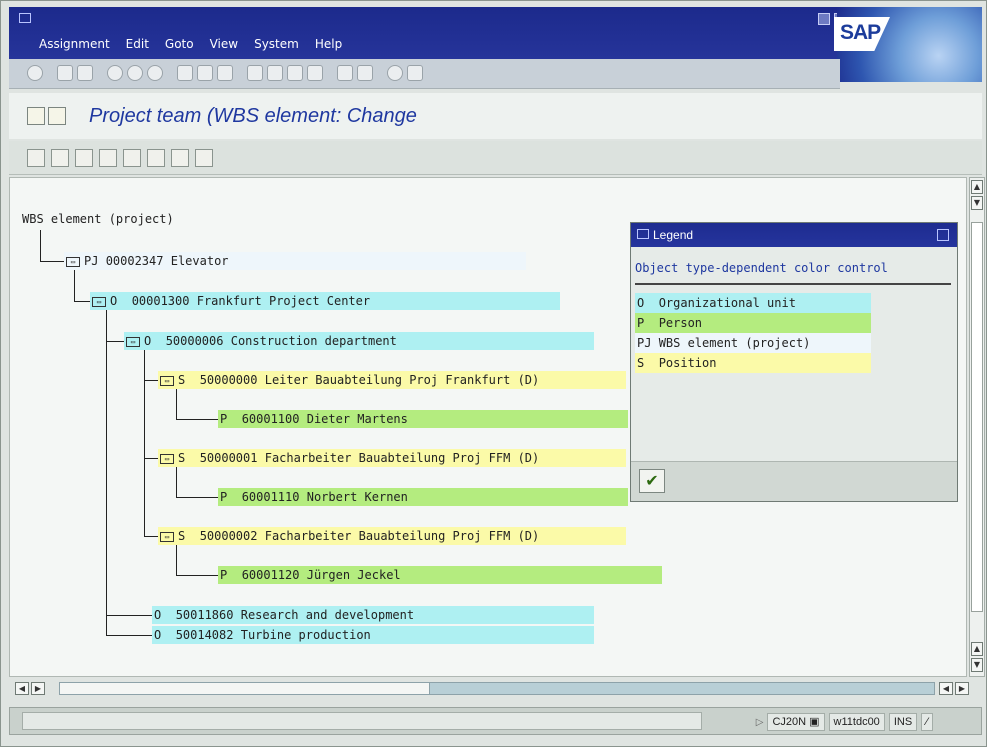 The width and height of the screenshot is (987, 747). Describe the element at coordinates (908, 44) in the screenshot. I see `sap-logo-area: SAP` at that location.